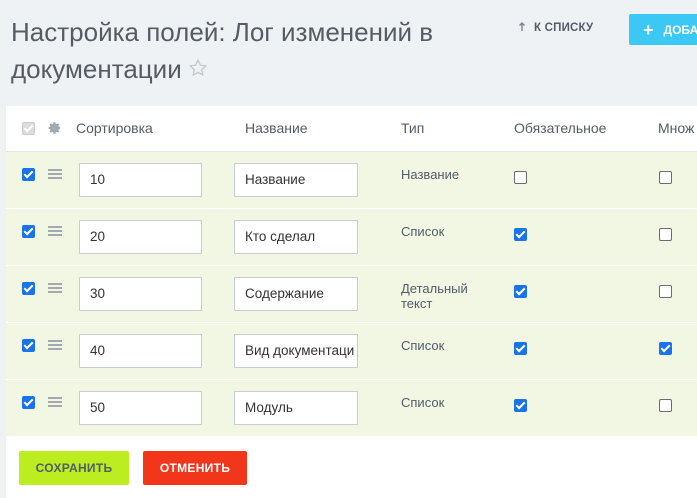 Image resolution: width=697 pixels, height=498 pixels. I want to click on header-type: Тип, so click(412, 128).